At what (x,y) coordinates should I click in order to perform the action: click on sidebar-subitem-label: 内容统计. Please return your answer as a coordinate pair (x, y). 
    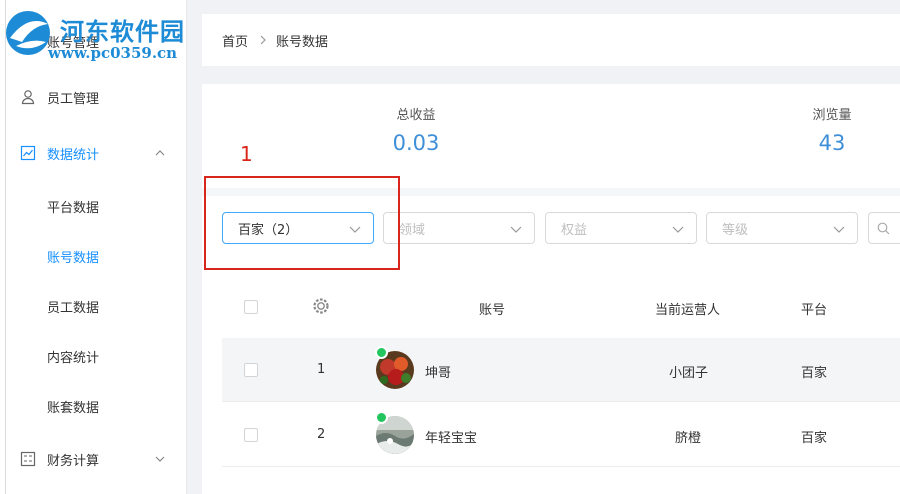
    Looking at the image, I should click on (73, 358).